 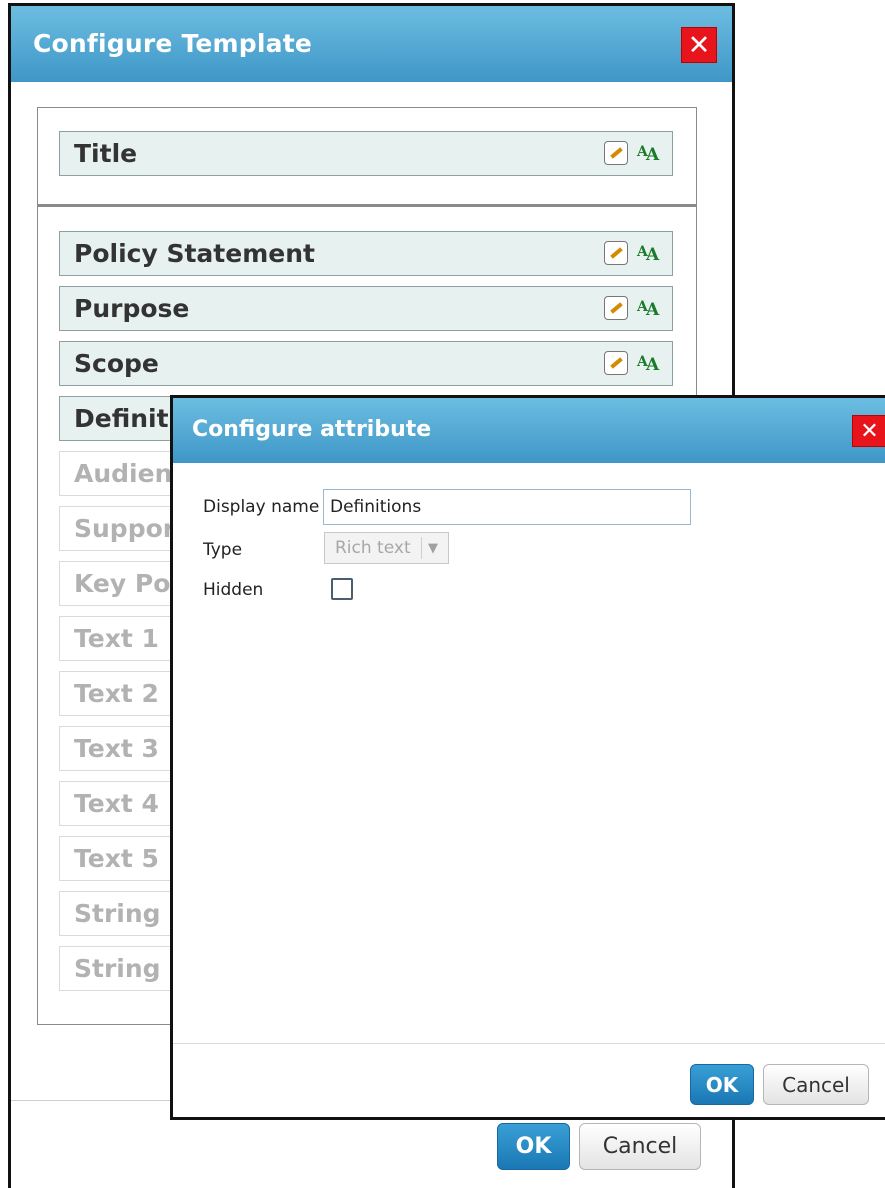 I want to click on dialog-title: Configure attribute, so click(x=312, y=429).